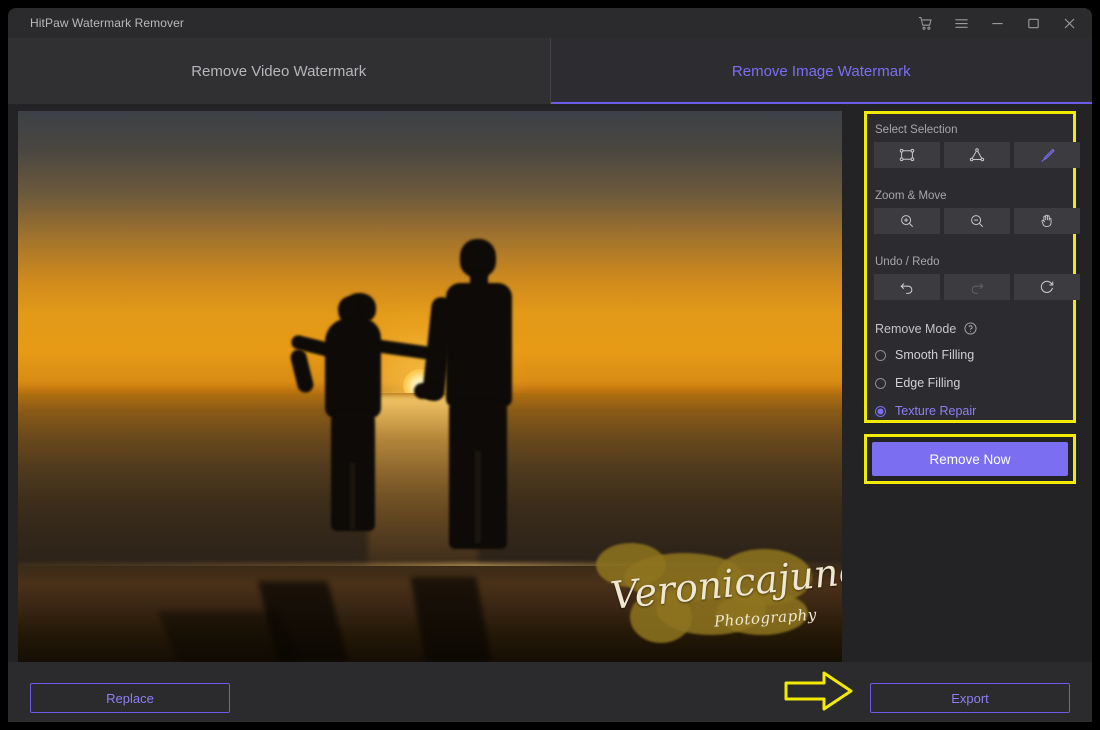 Image resolution: width=1100 pixels, height=730 pixels. What do you see at coordinates (907, 287) in the screenshot?
I see `undo-icon` at bounding box center [907, 287].